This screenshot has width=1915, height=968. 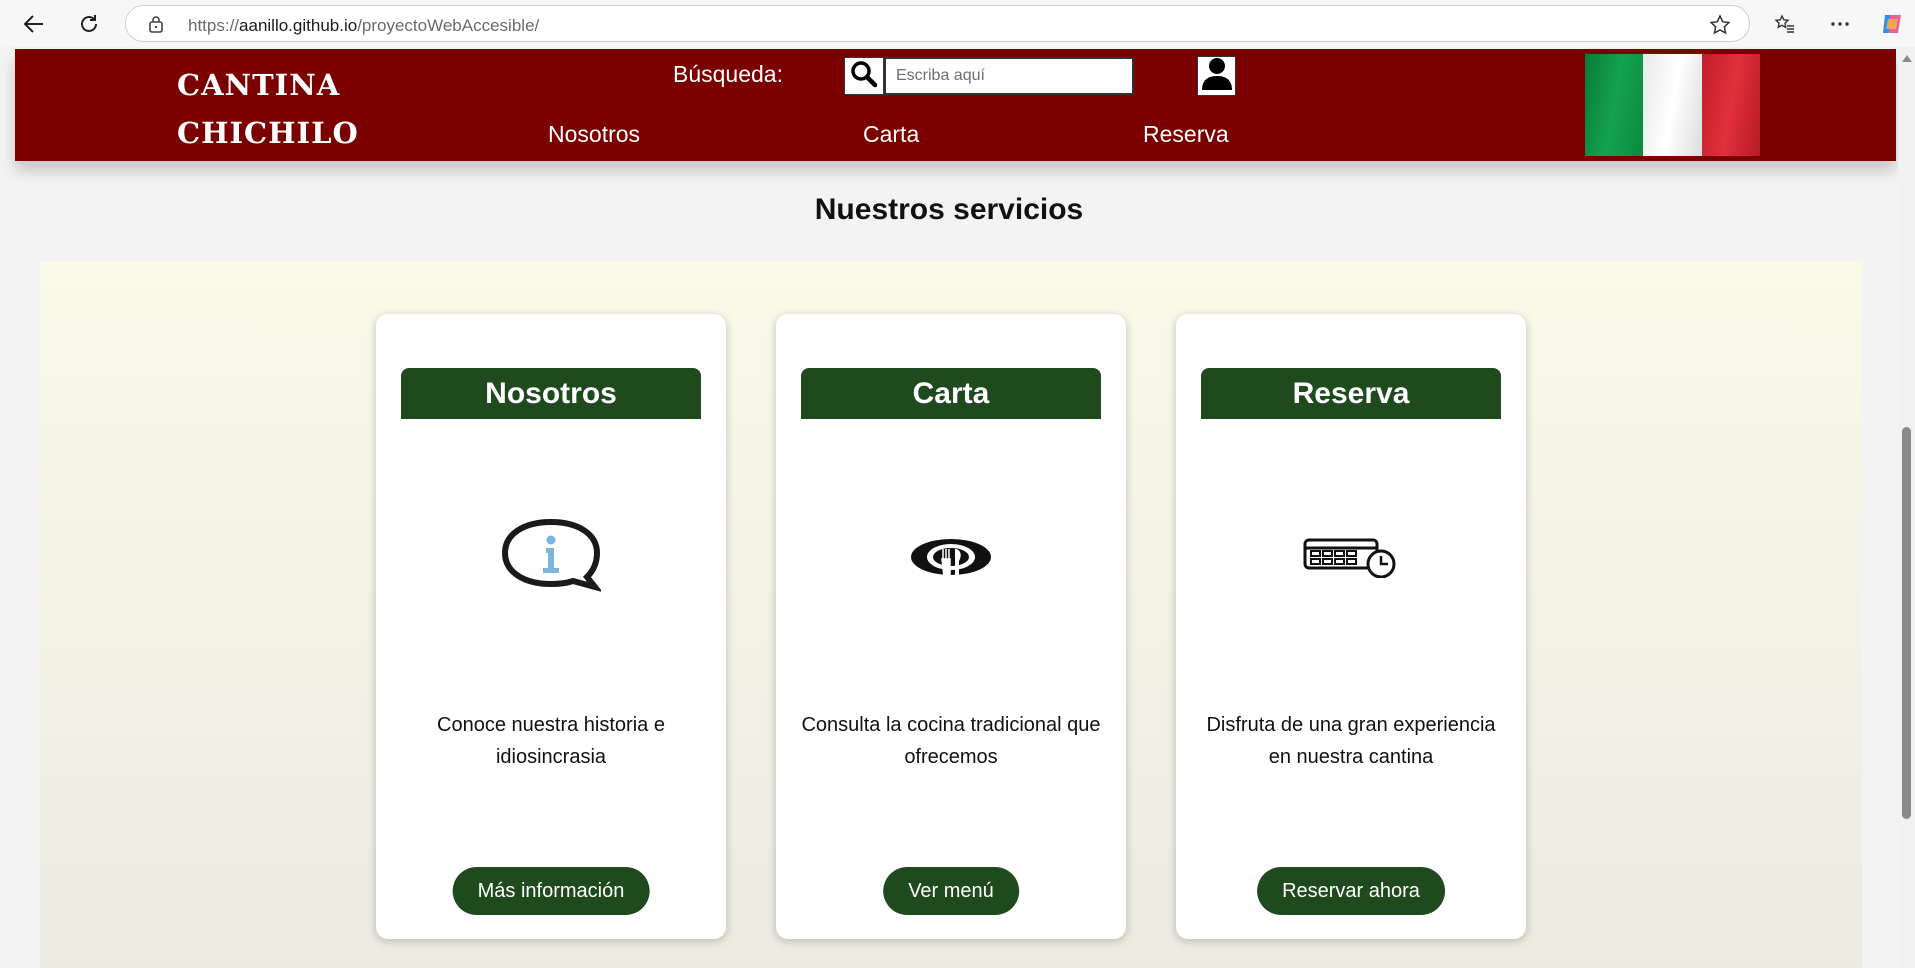 I want to click on italian-flag-image, so click(x=1672, y=105).